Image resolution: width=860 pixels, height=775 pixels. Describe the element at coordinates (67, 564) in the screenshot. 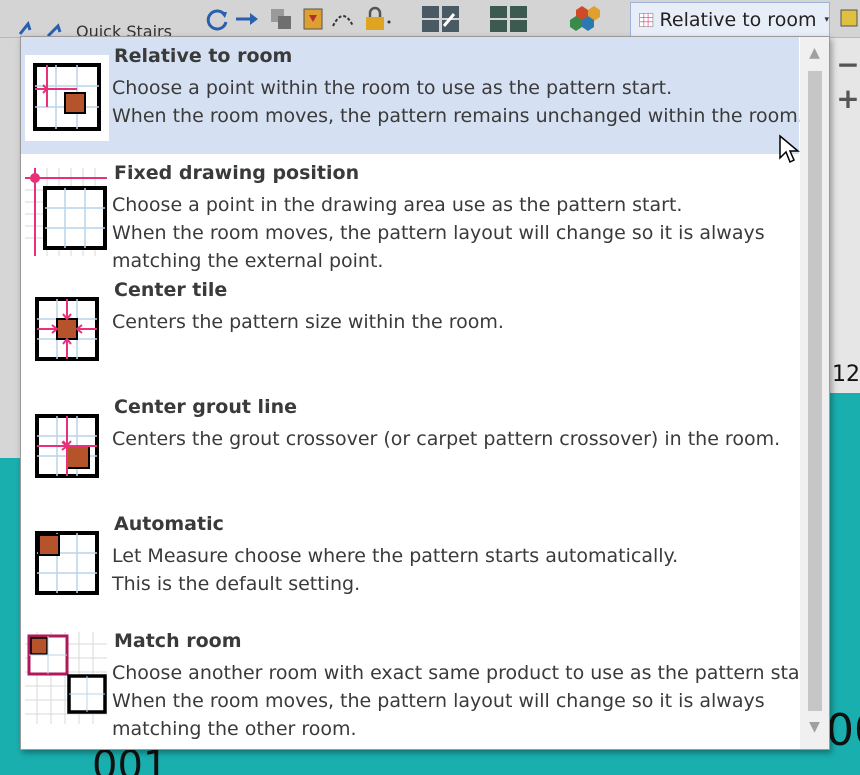

I see `automatic-icon` at that location.